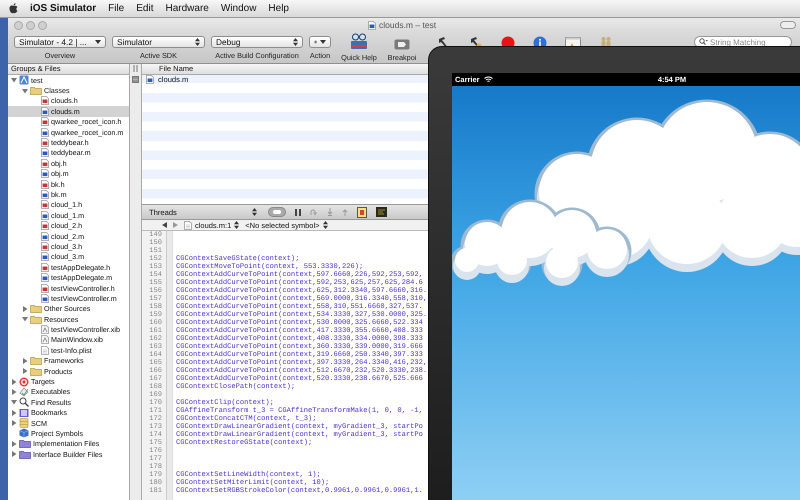 The width and height of the screenshot is (800, 500). Describe the element at coordinates (788, 25) in the screenshot. I see `toolbar-toggle-button` at that location.